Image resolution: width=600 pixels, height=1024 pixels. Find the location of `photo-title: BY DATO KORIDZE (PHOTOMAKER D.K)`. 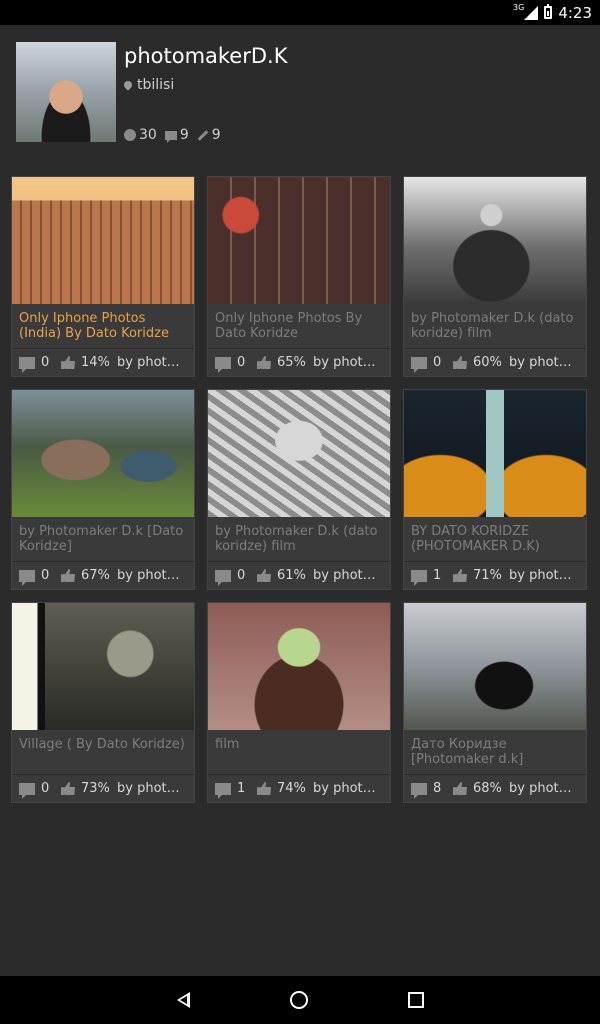

photo-title: BY DATO KORIDZE (PHOTOMAKER D.K) is located at coordinates (475, 539).